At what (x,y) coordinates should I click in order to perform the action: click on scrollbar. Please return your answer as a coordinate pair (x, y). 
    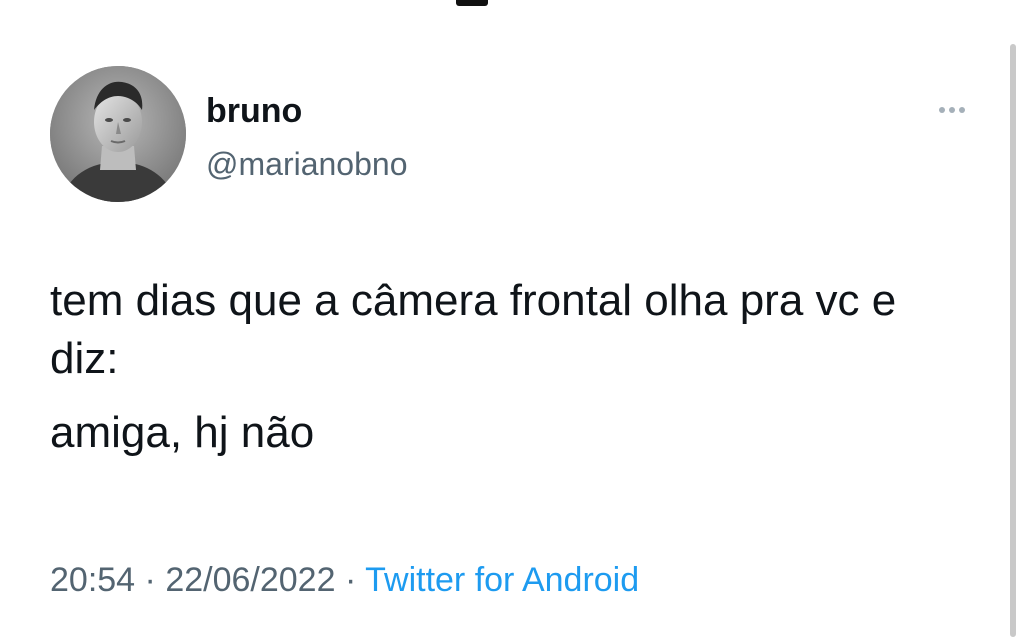
    Looking at the image, I should click on (1013, 340).